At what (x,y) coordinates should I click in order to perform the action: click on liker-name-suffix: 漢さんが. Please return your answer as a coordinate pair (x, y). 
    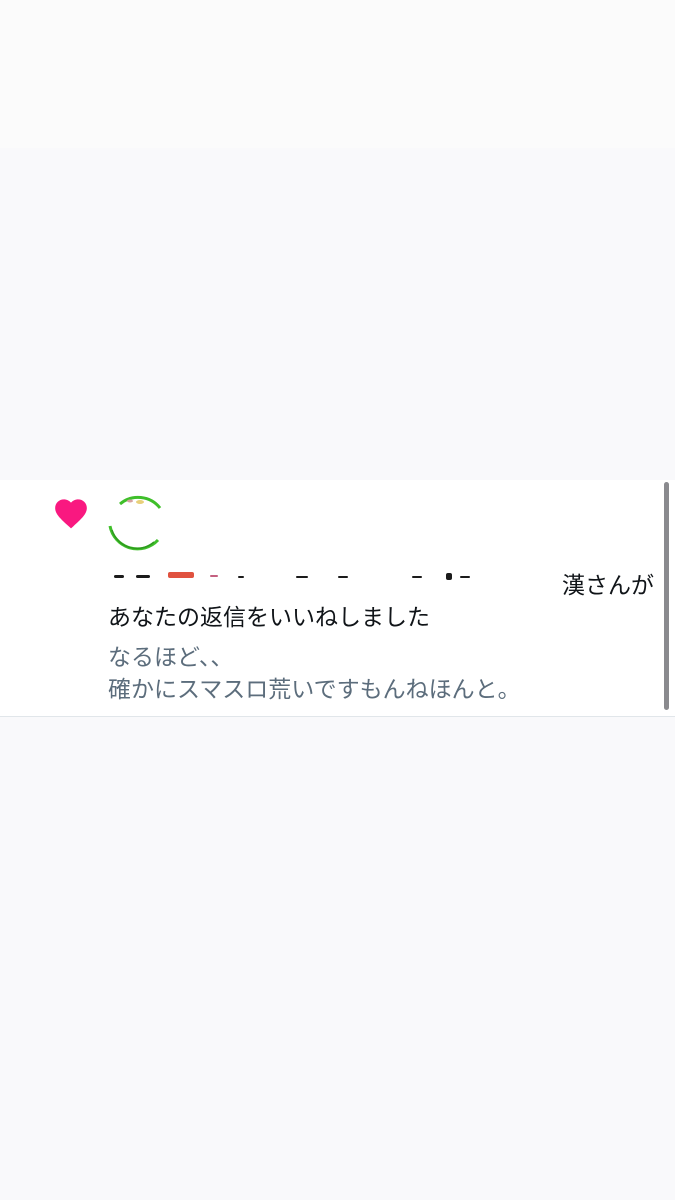
    Looking at the image, I should click on (608, 586).